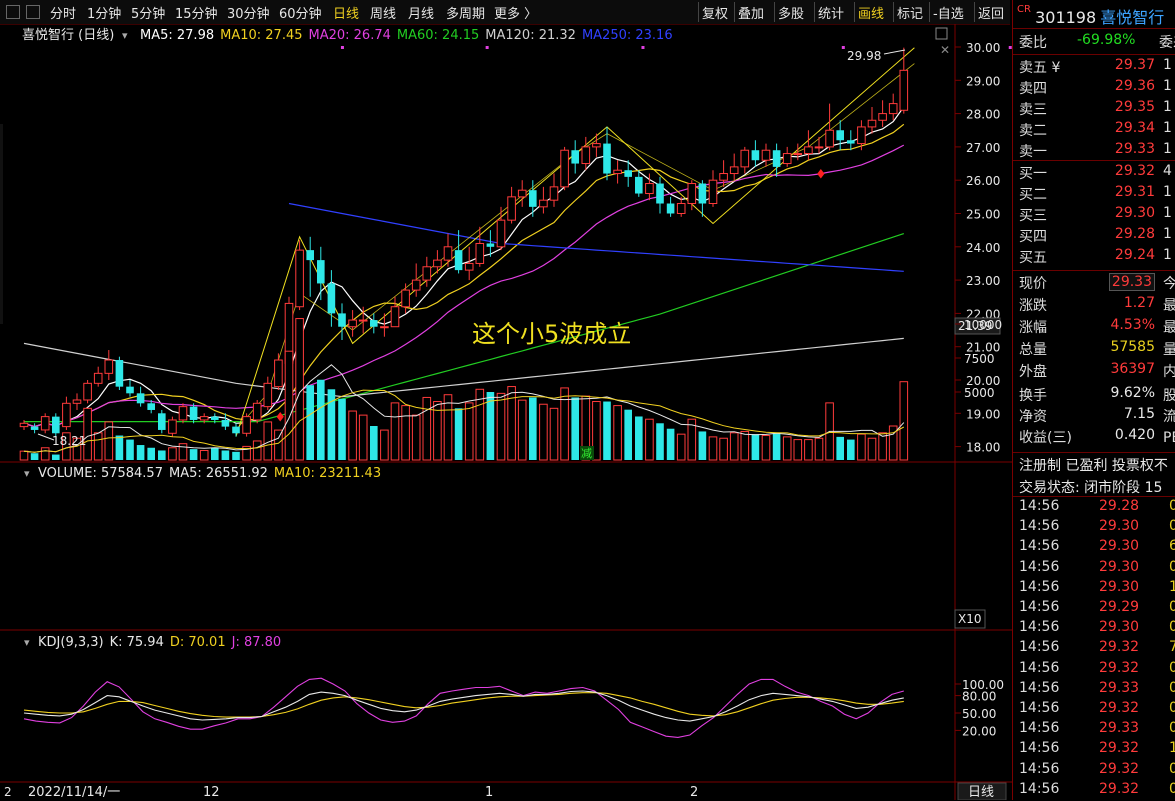 The height and width of the screenshot is (801, 1175). Describe the element at coordinates (831, 12) in the screenshot. I see `toolbar-button: 统计` at that location.